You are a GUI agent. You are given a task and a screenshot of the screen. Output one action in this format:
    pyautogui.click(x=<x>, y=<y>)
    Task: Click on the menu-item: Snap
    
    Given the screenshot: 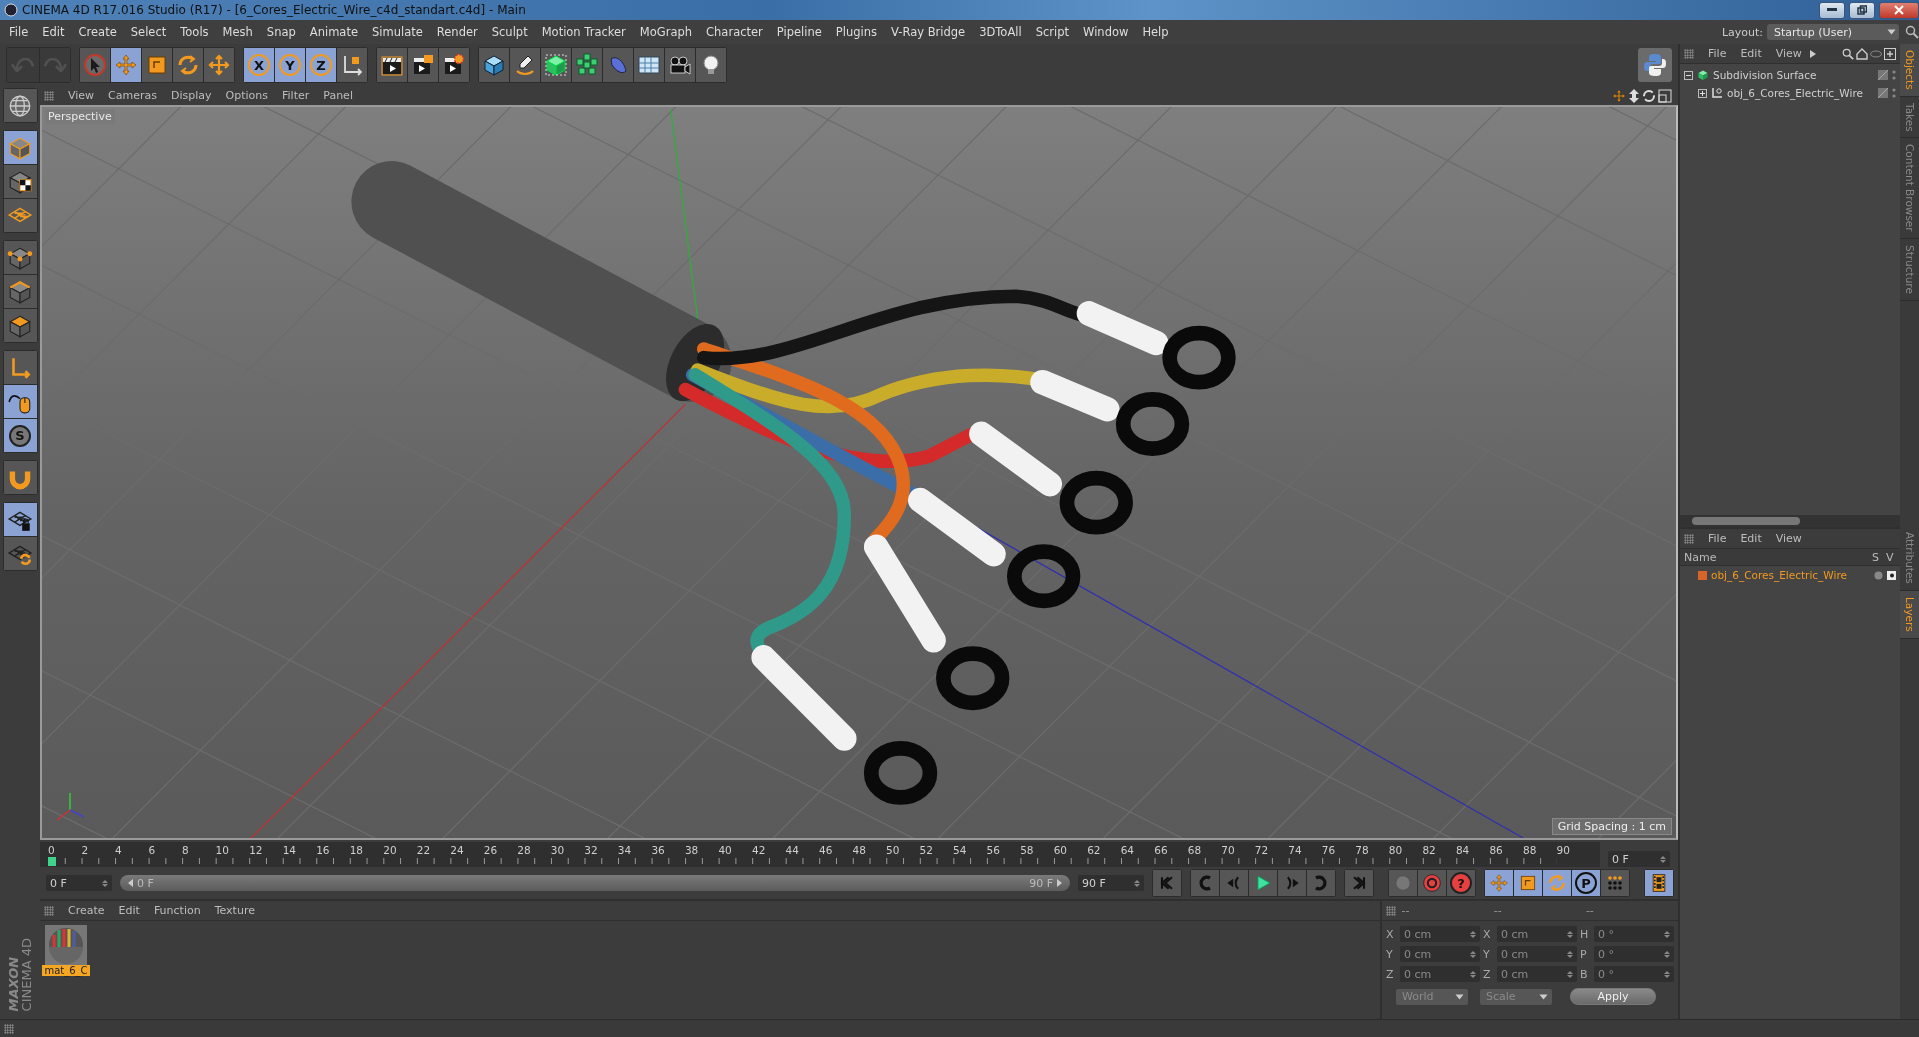 What is the action you would take?
    pyautogui.click(x=281, y=32)
    